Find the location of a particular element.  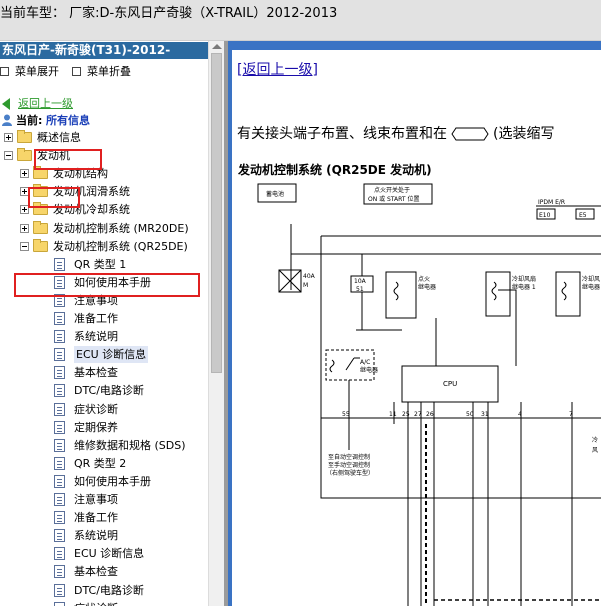

sidebar-scrollbar is located at coordinates (216, 323).